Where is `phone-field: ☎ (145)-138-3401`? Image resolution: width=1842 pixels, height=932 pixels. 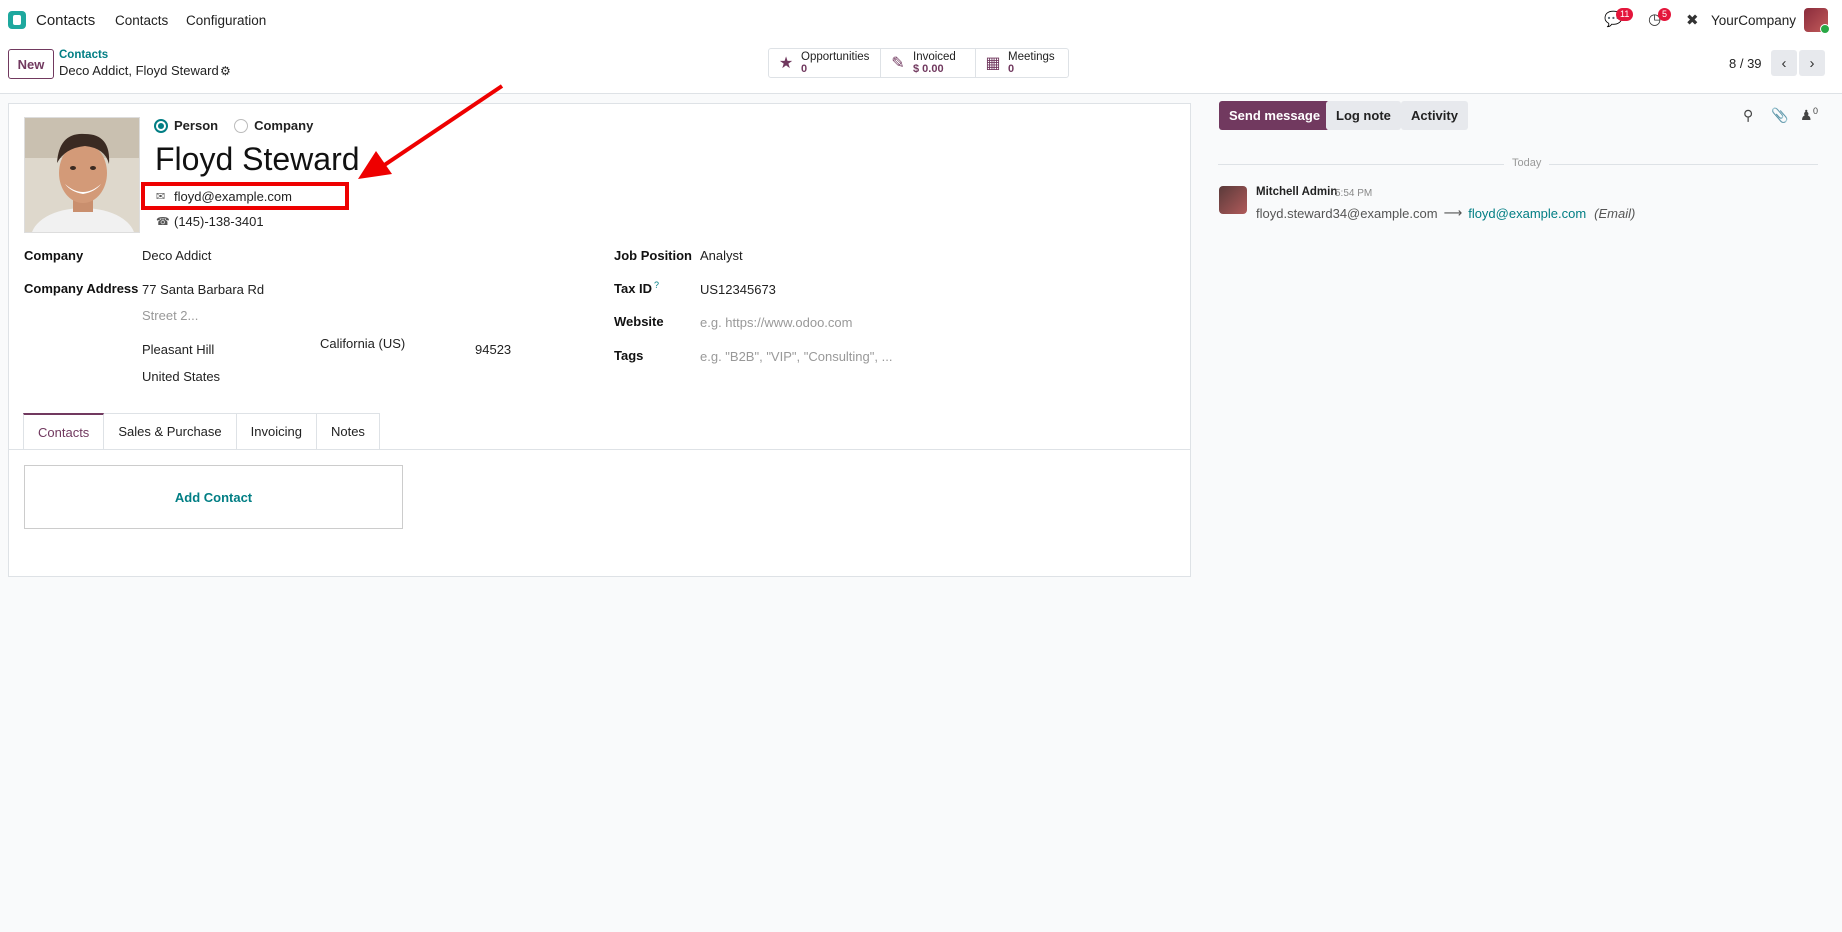
phone-field: ☎ (145)-138-3401 is located at coordinates (210, 221).